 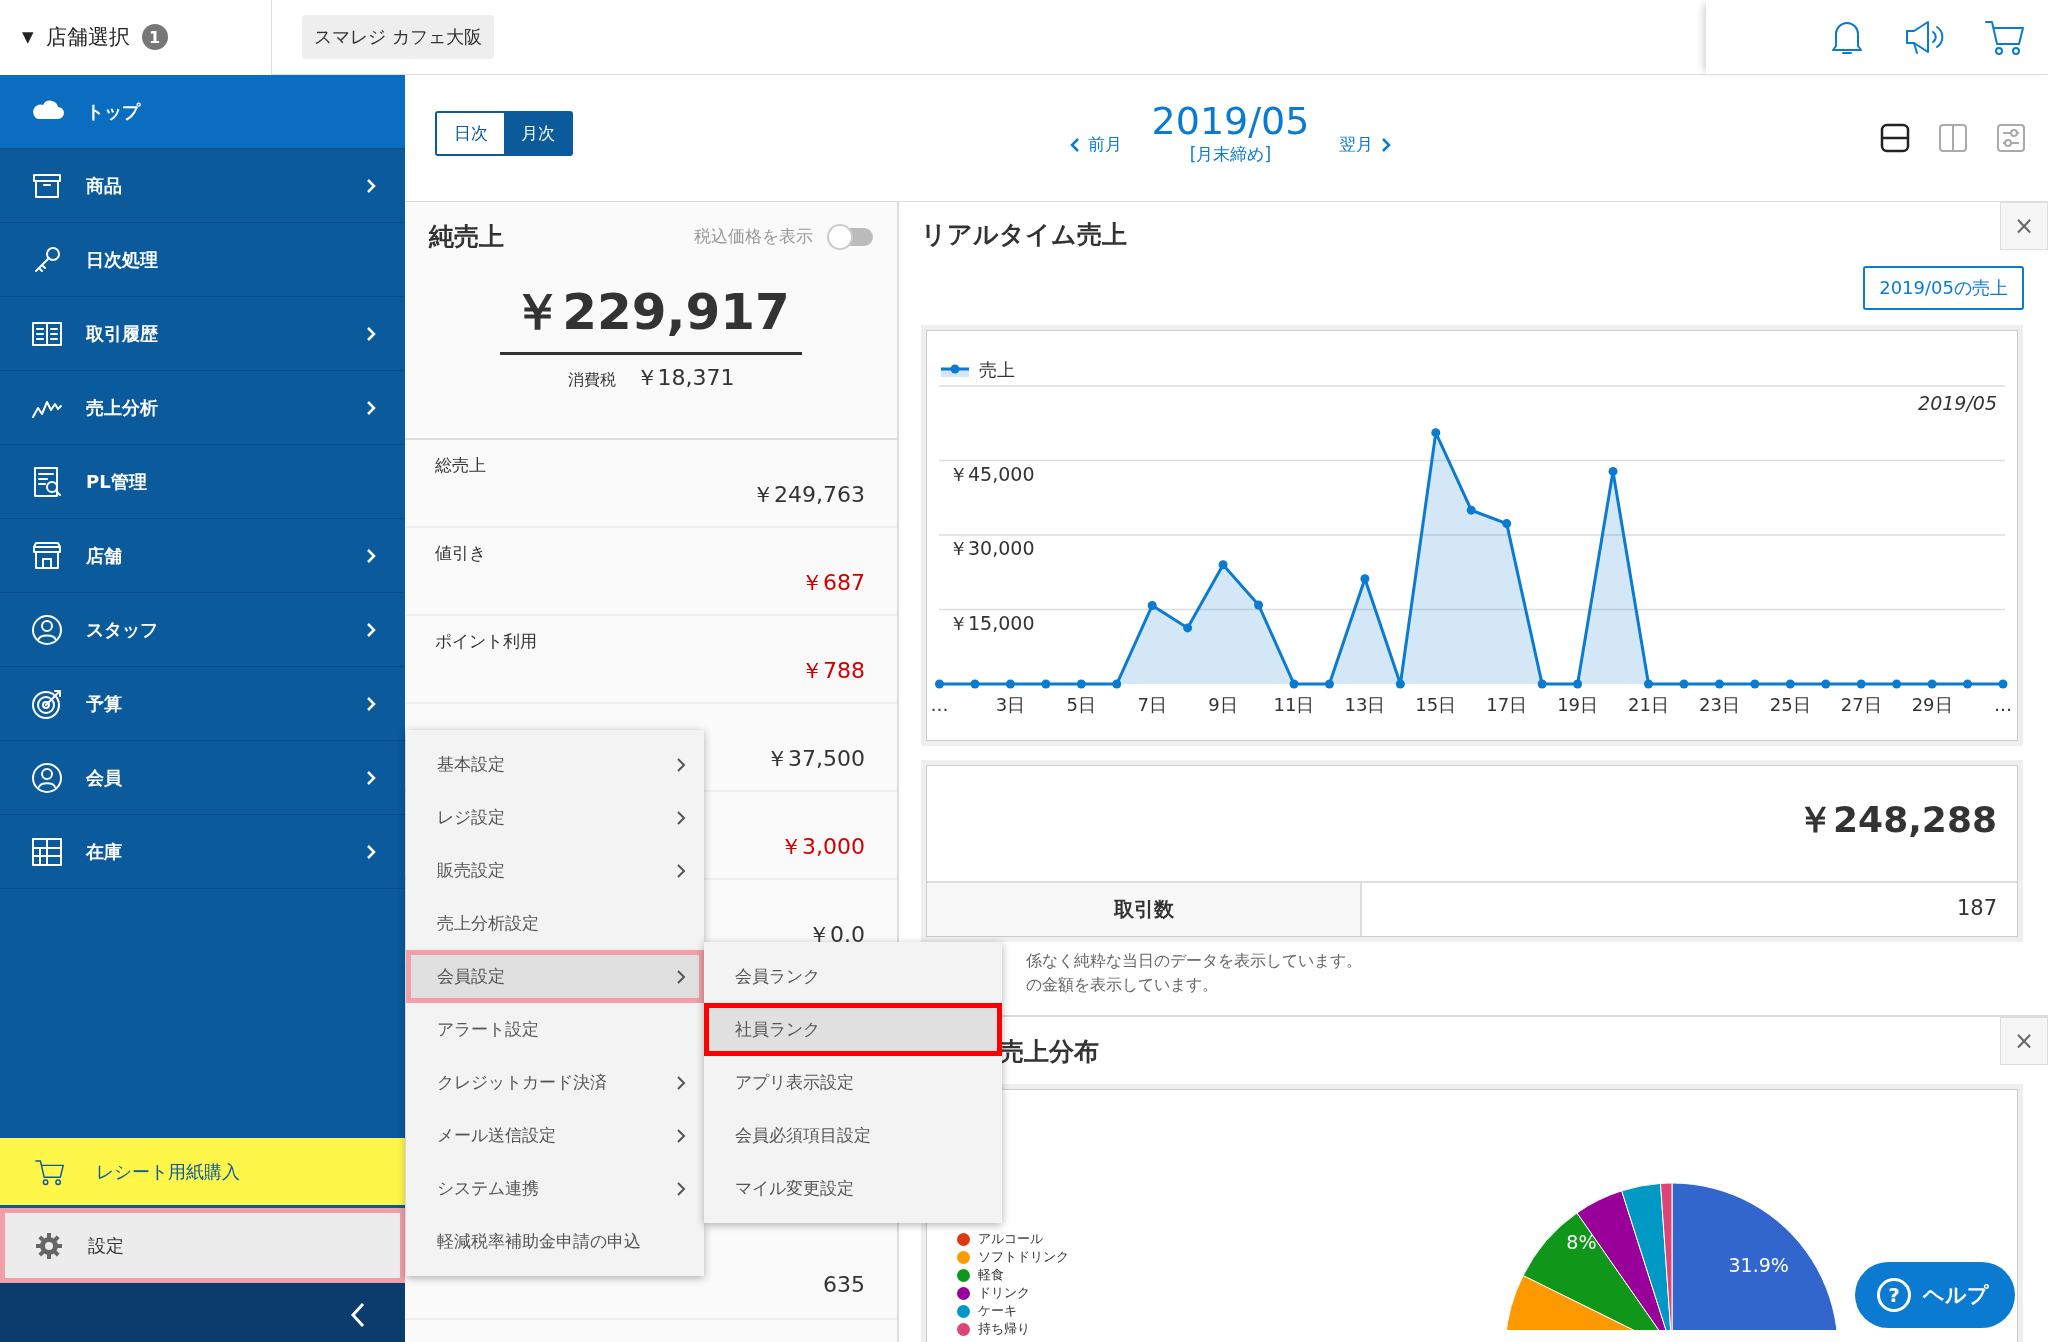 What do you see at coordinates (154, 37) in the screenshot?
I see `count-badge: 1` at bounding box center [154, 37].